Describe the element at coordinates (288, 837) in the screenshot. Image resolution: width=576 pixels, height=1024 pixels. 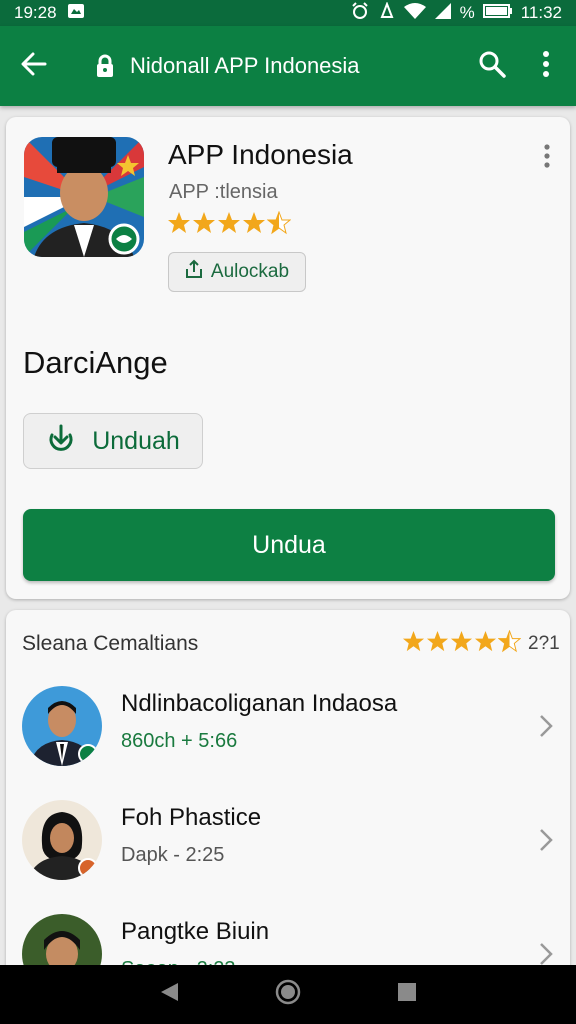
I see `list-item: Foh Phastice Dapk - 2:25` at that location.